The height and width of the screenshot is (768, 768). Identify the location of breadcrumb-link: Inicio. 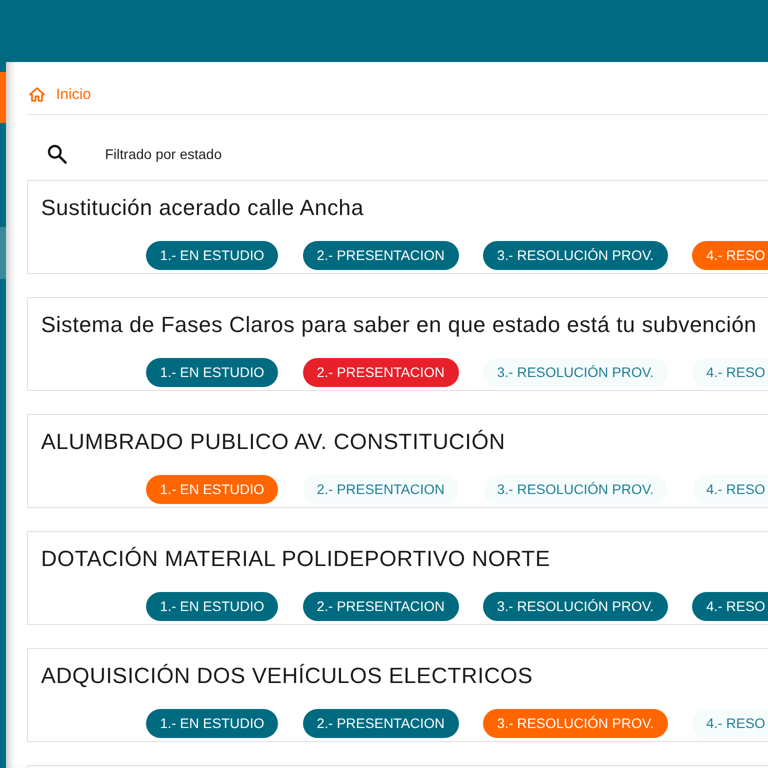
(60, 94).